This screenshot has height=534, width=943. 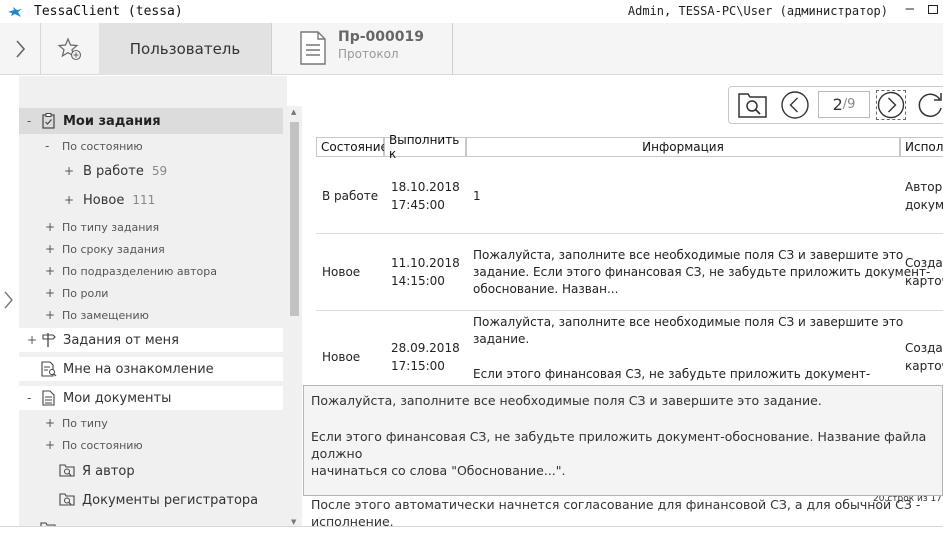 What do you see at coordinates (15, 11) in the screenshot?
I see `tessa-logo-icon` at bounding box center [15, 11].